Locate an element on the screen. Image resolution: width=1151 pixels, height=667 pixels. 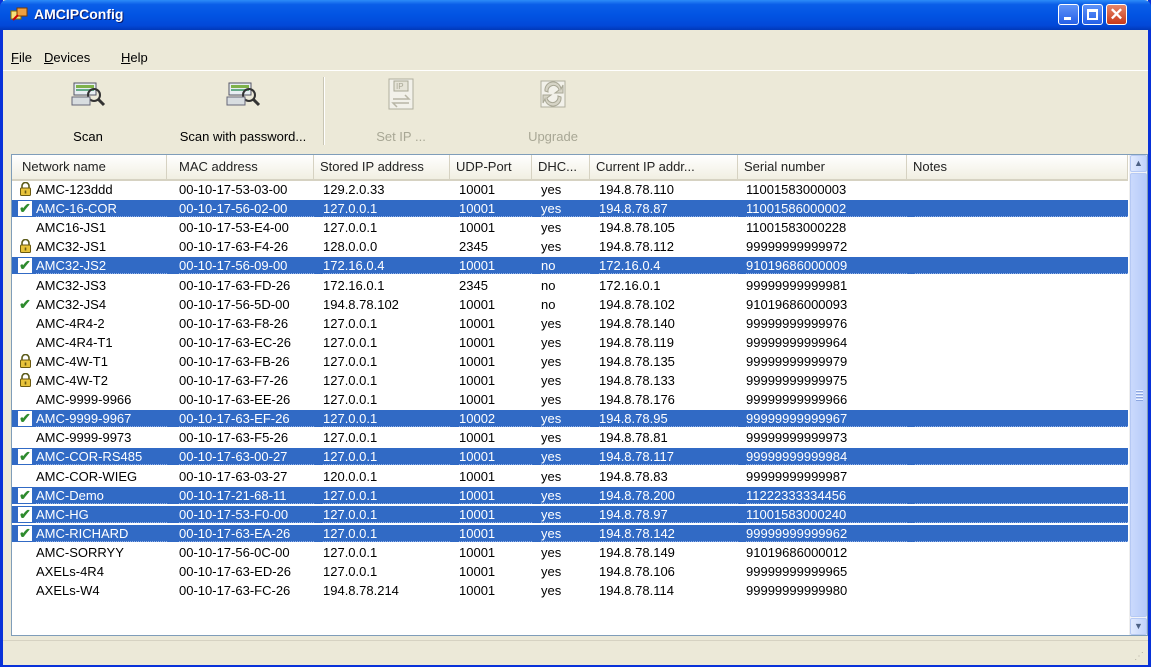
cell-current-ip: 194.8.78.87 is located at coordinates (668, 209).